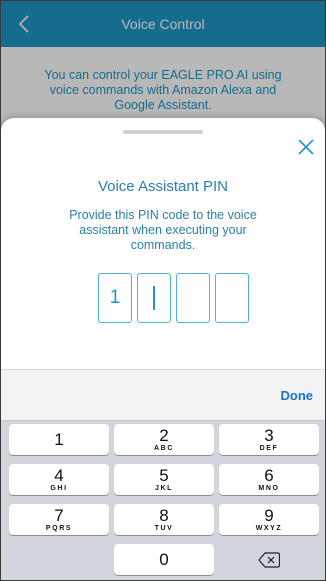 The width and height of the screenshot is (326, 581). I want to click on key-letters: WXYZ, so click(269, 528).